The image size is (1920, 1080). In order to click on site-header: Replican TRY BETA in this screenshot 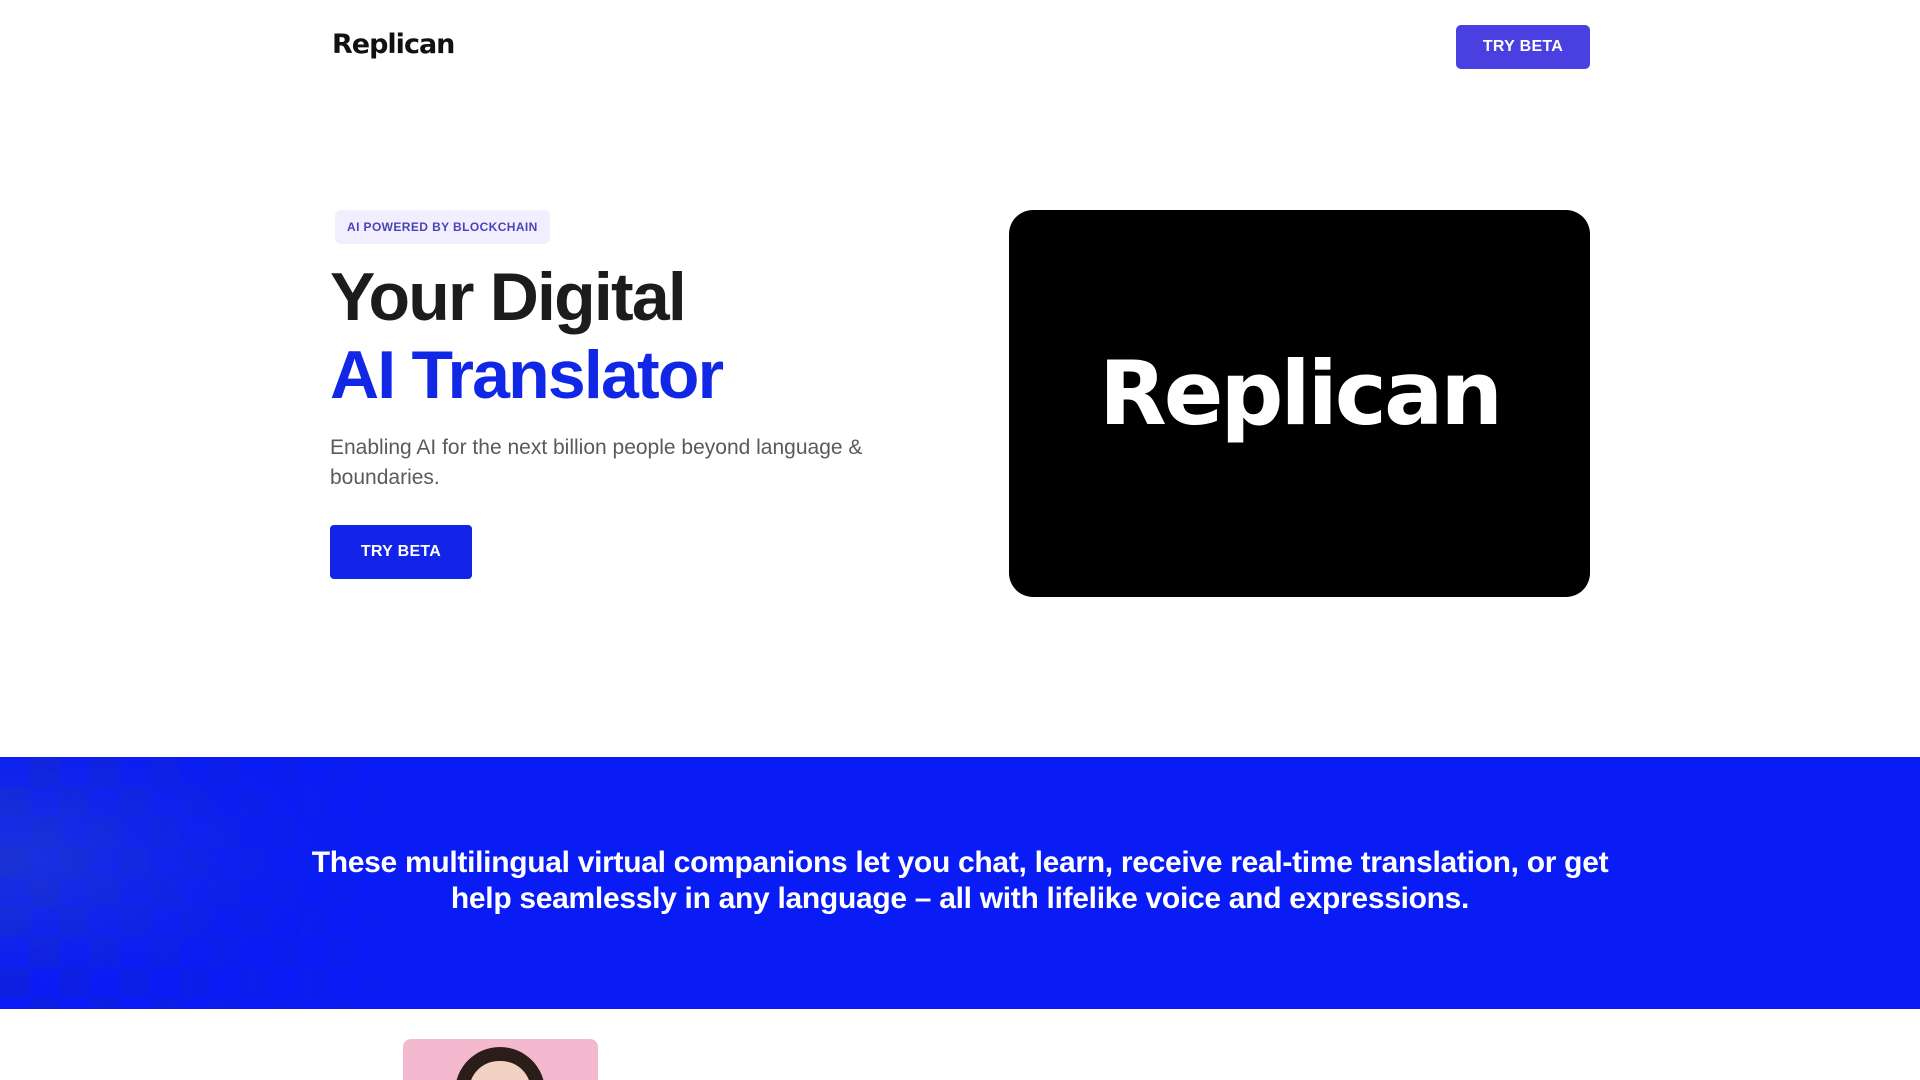, I will do `click(960, 47)`.